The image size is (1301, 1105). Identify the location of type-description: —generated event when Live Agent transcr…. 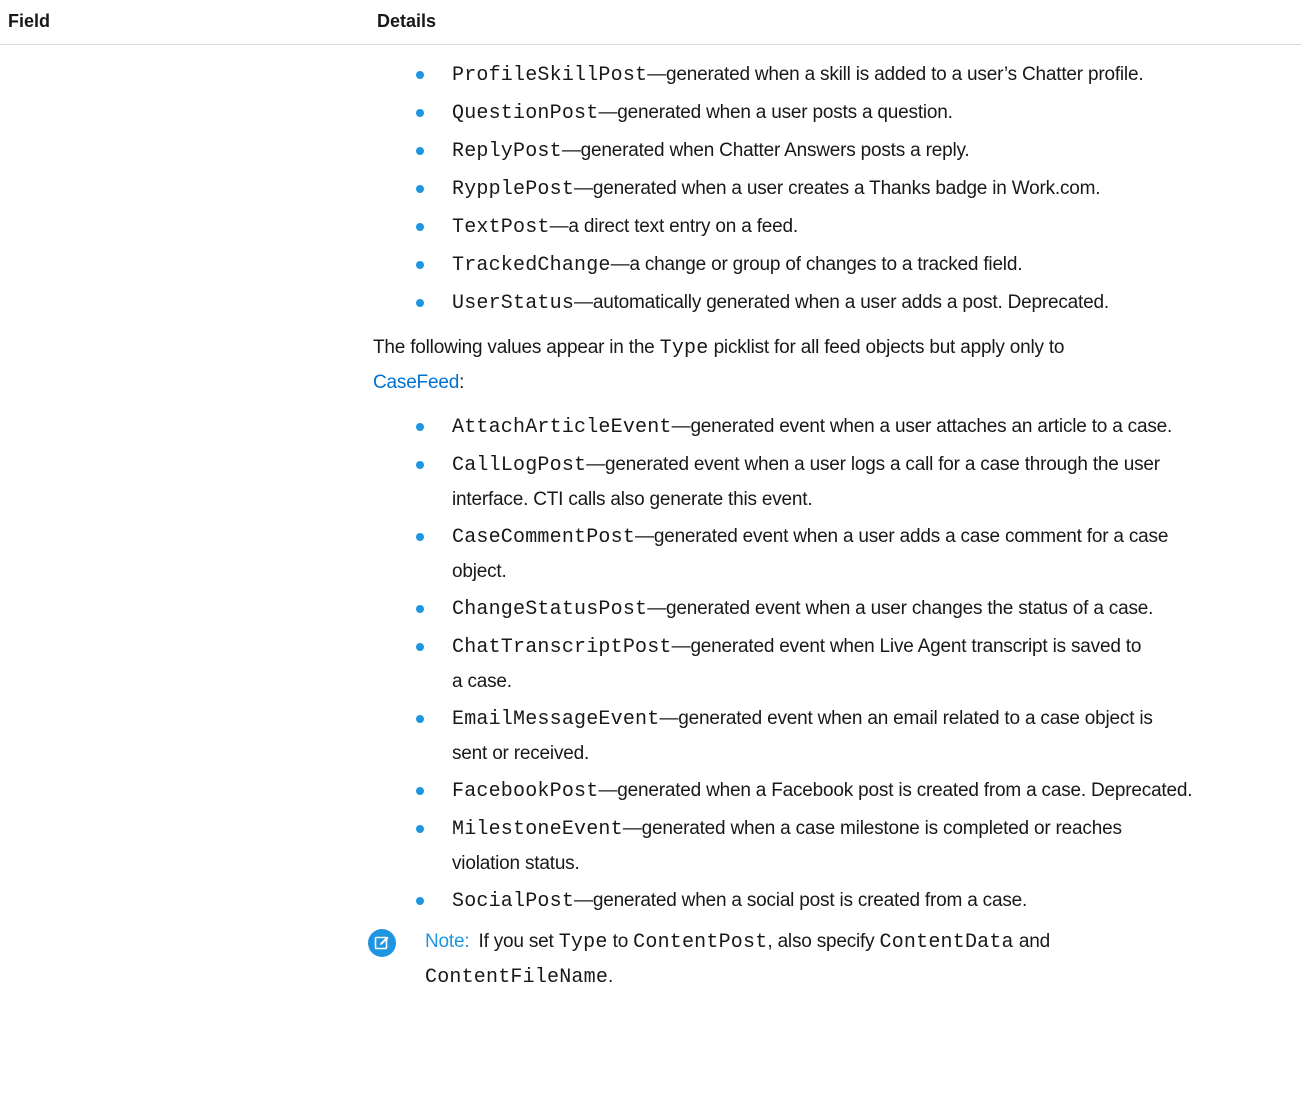
(906, 646).